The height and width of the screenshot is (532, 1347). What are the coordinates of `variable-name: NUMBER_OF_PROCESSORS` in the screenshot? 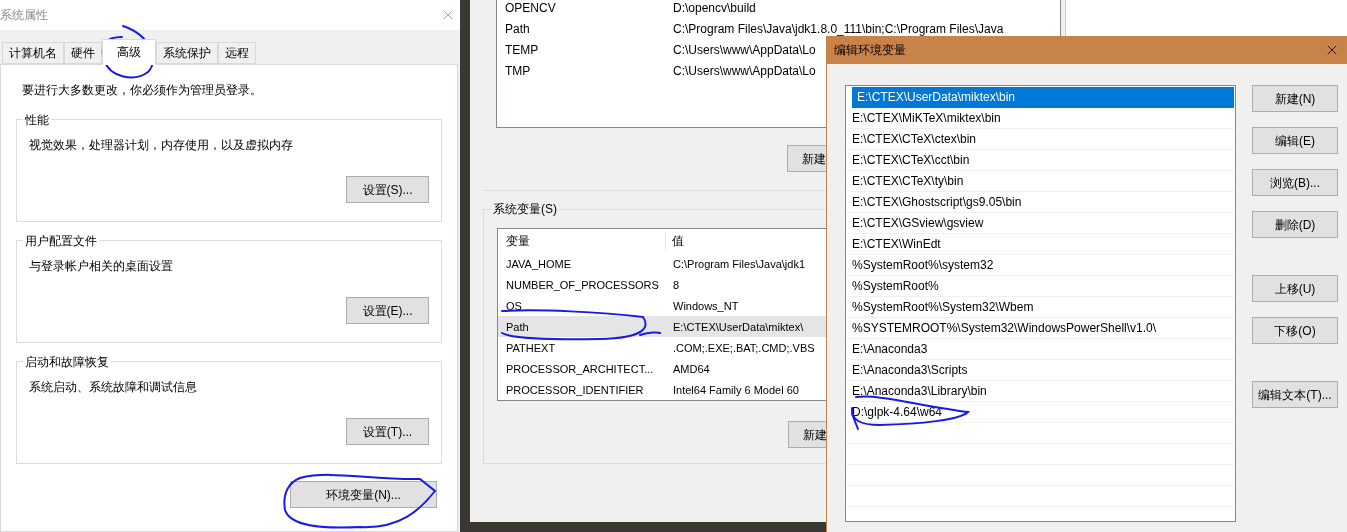 It's located at (583, 284).